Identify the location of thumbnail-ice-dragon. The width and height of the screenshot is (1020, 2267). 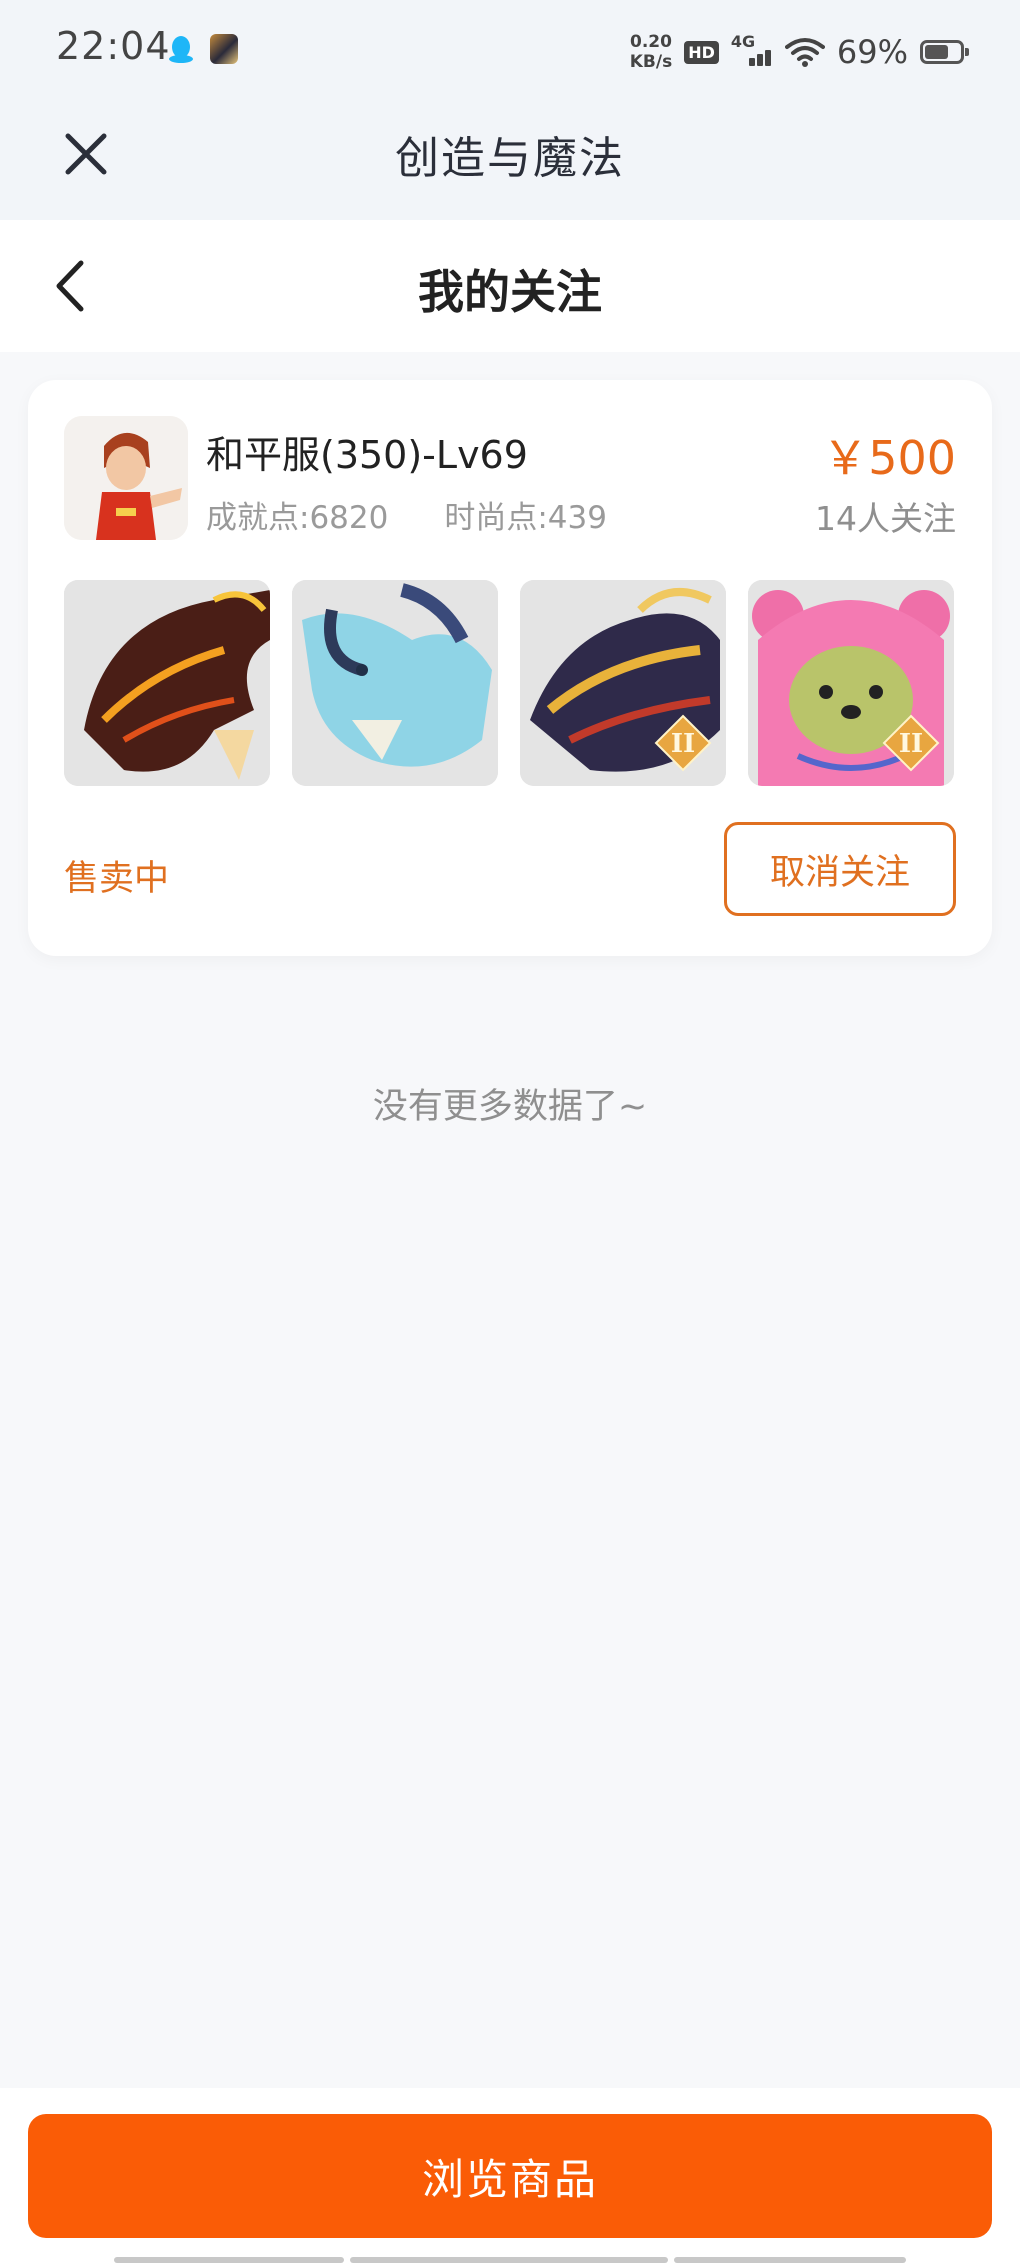
(395, 683).